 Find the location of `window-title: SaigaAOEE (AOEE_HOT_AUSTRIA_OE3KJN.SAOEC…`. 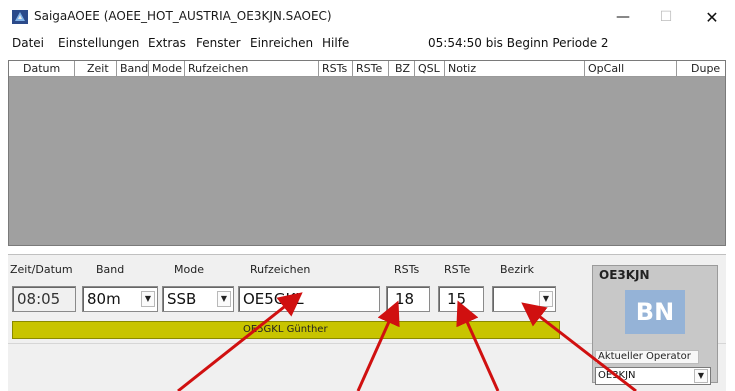

window-title: SaigaAOEE (AOEE_HOT_AUSTRIA_OE3KJN.SAOEC… is located at coordinates (183, 16).